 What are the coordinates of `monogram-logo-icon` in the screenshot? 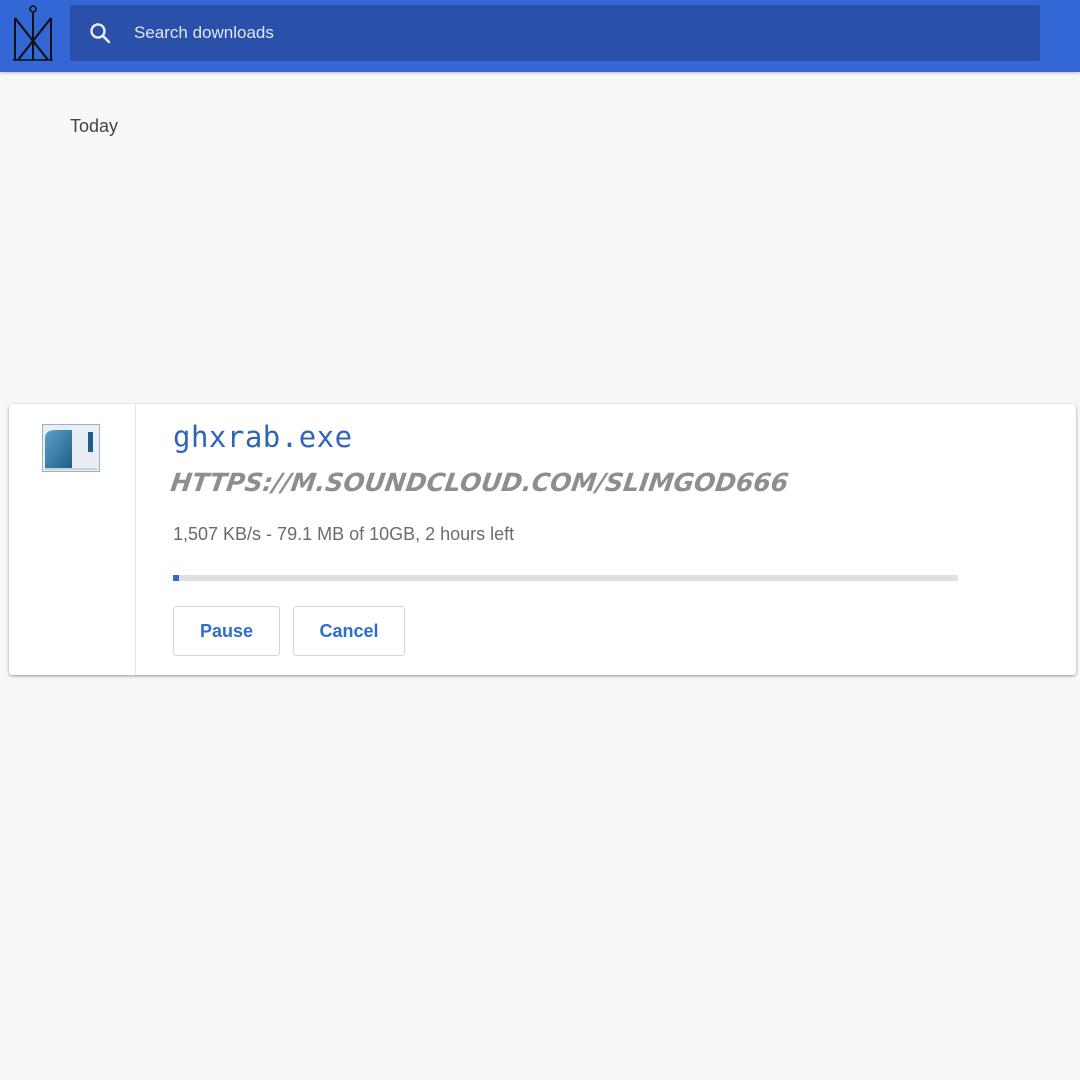 It's located at (33, 33).